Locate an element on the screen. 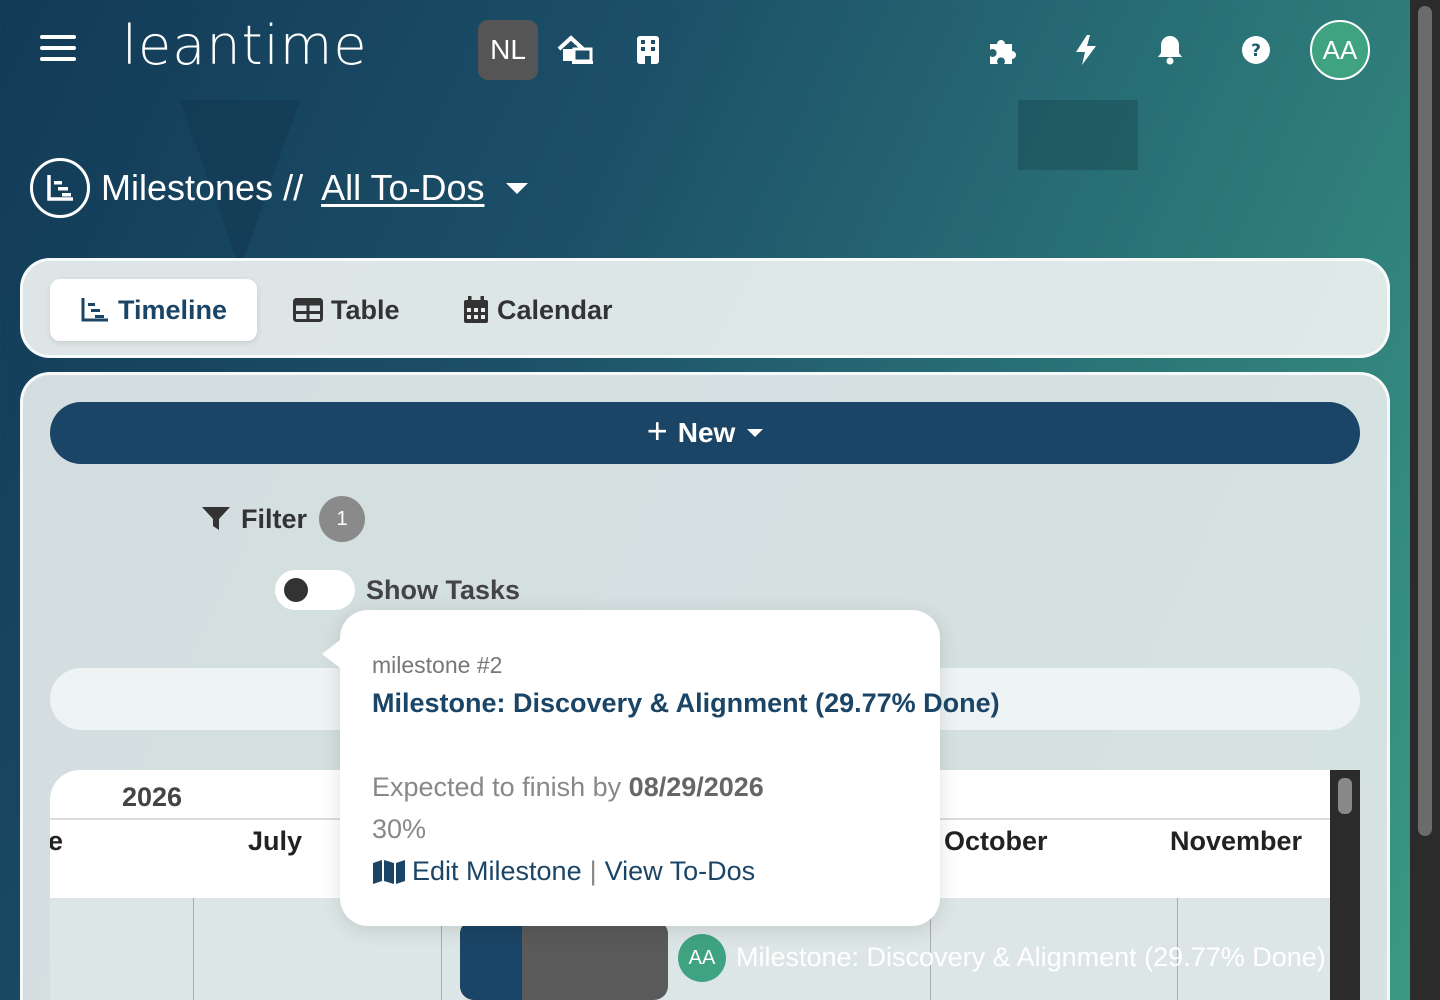 This screenshot has height=1000, width=1440. menu-icon is located at coordinates (58, 50).